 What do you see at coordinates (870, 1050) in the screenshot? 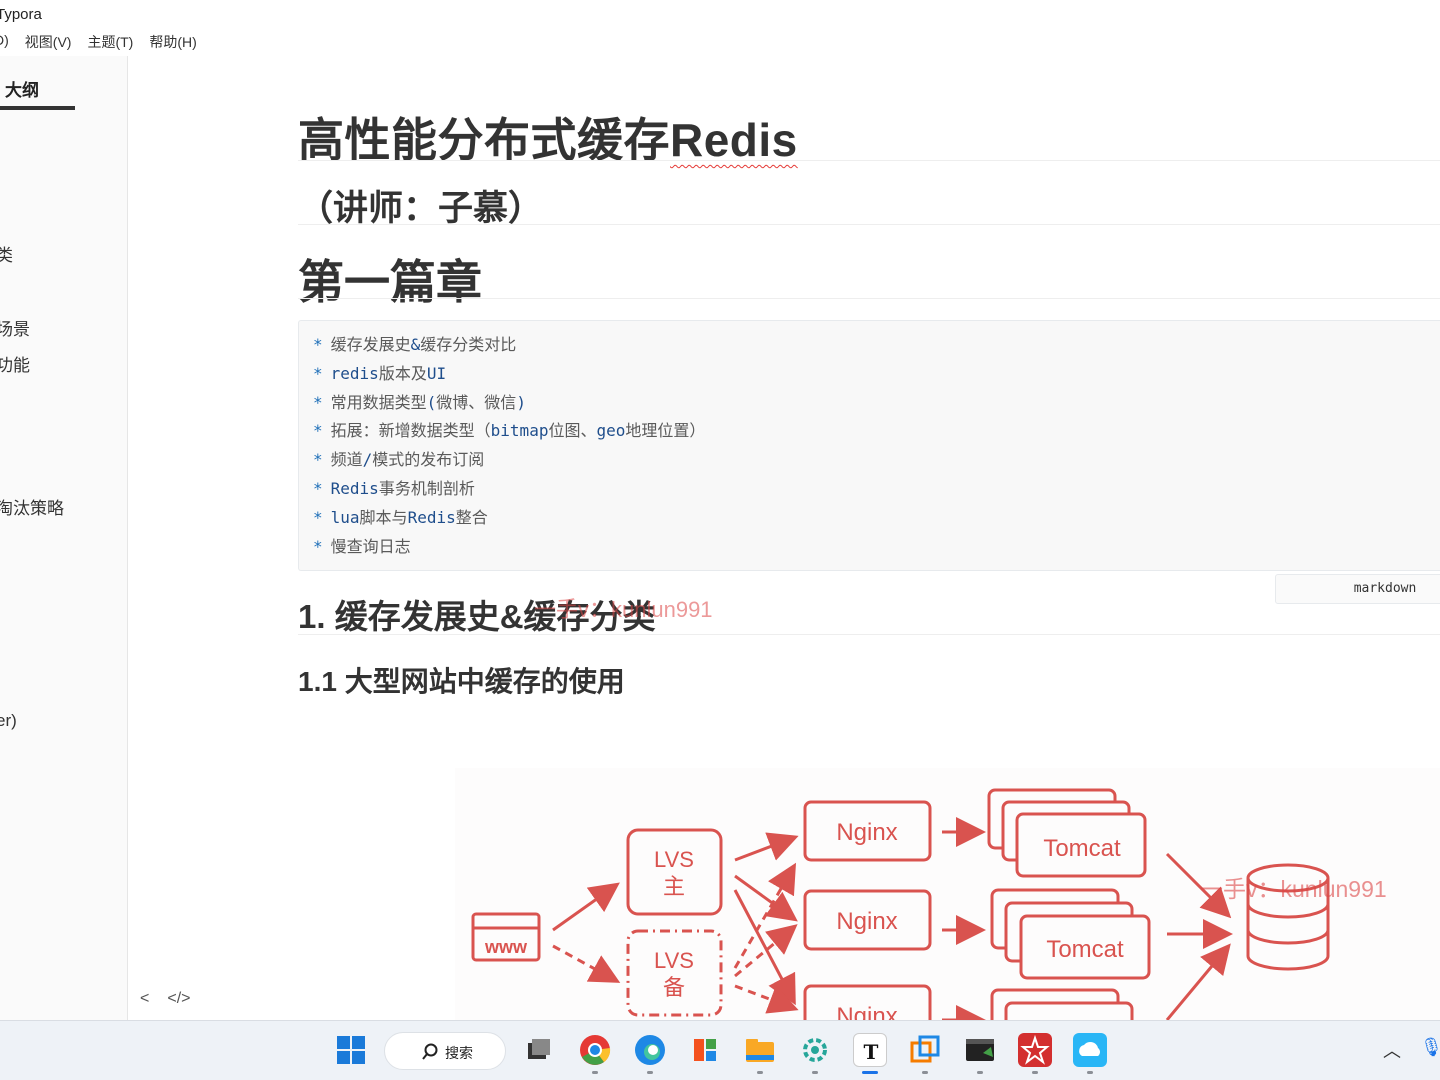
I see `typora-icon: T` at bounding box center [870, 1050].